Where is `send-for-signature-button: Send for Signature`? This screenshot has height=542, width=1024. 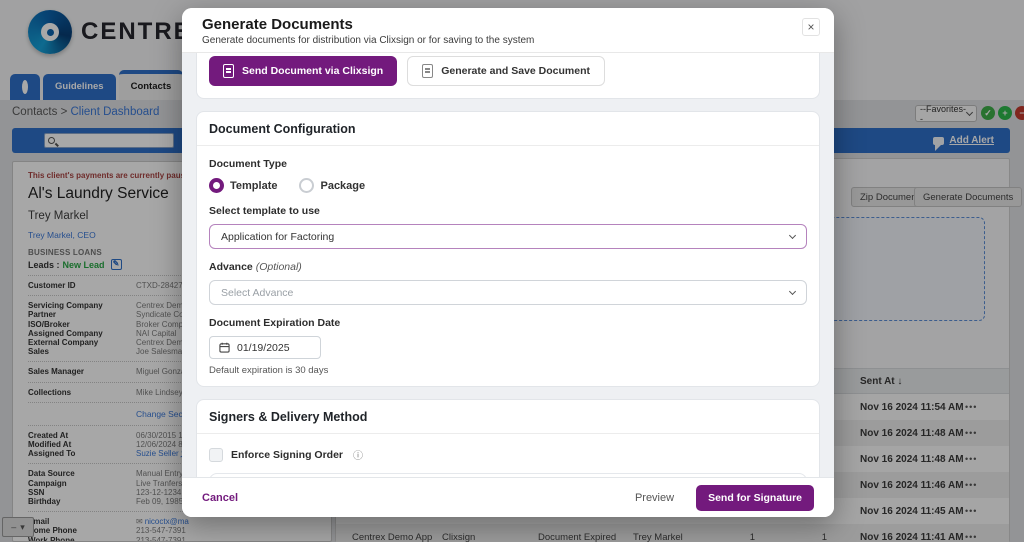 send-for-signature-button: Send for Signature is located at coordinates (755, 497).